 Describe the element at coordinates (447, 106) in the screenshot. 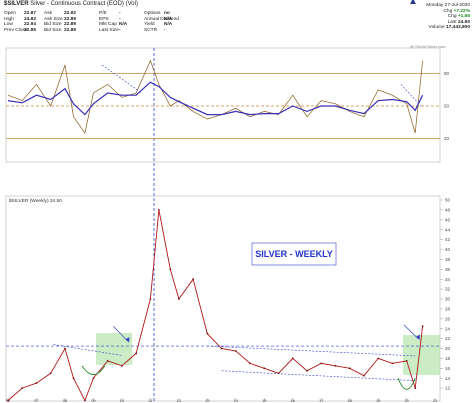

I see `oscillator-tick-label: 50` at that location.